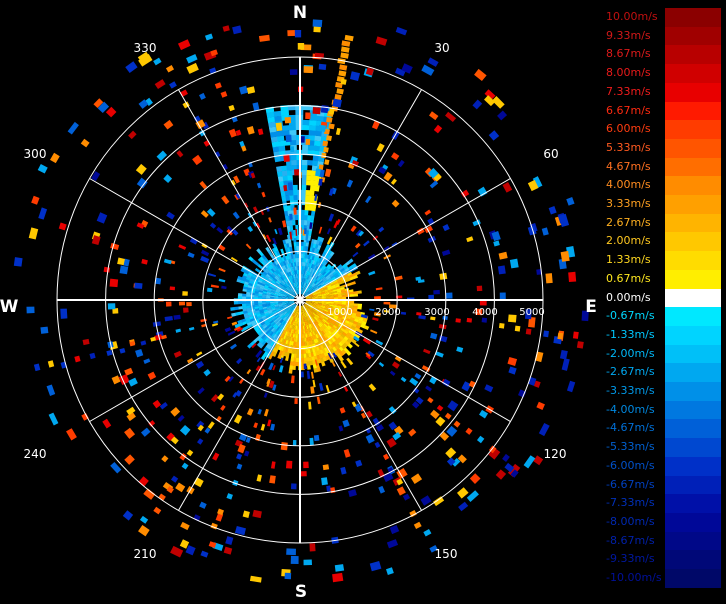 The image size is (726, 604). I want to click on legend-row: -3.33m/s, so click(664, 391).